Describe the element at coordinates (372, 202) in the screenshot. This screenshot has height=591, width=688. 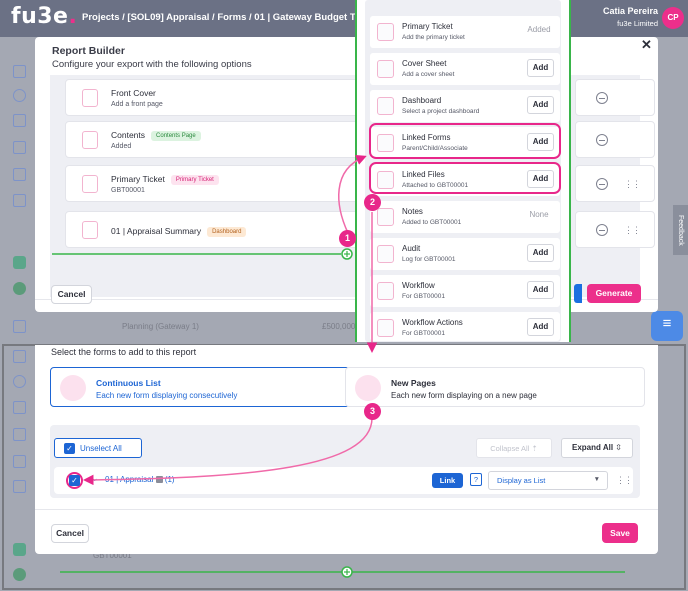
I see `step-badge-2: 2` at that location.